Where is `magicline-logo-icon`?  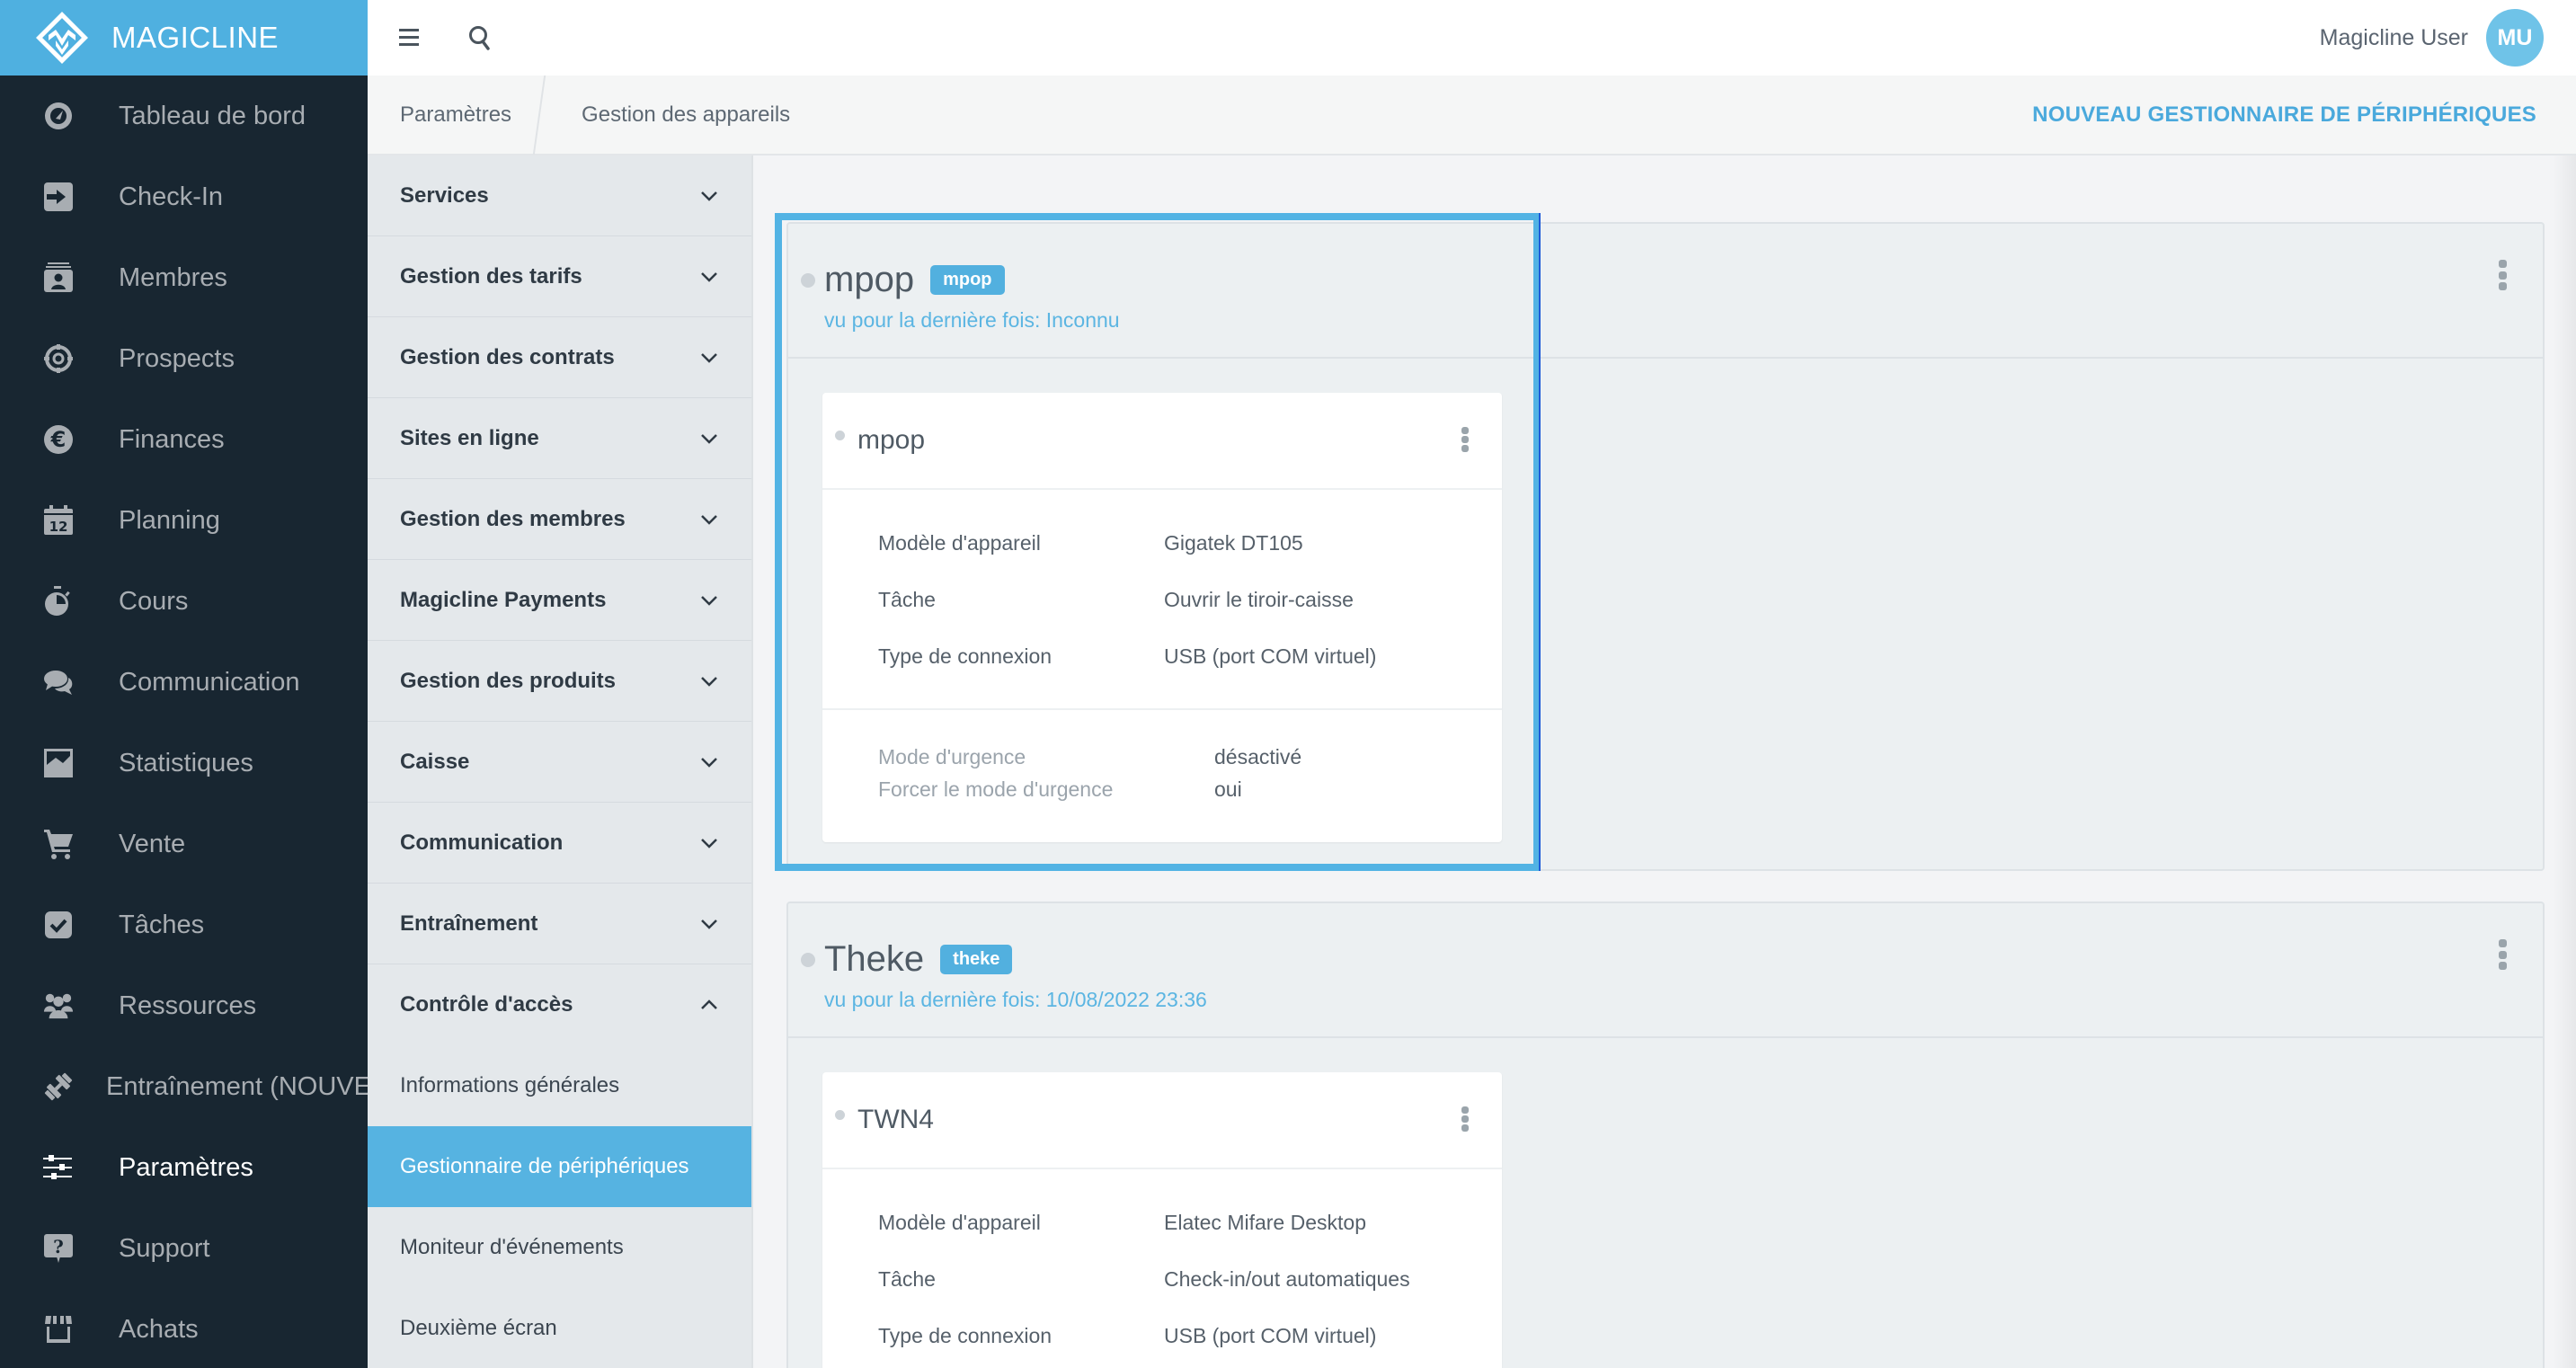
magicline-logo-icon is located at coordinates (62, 38).